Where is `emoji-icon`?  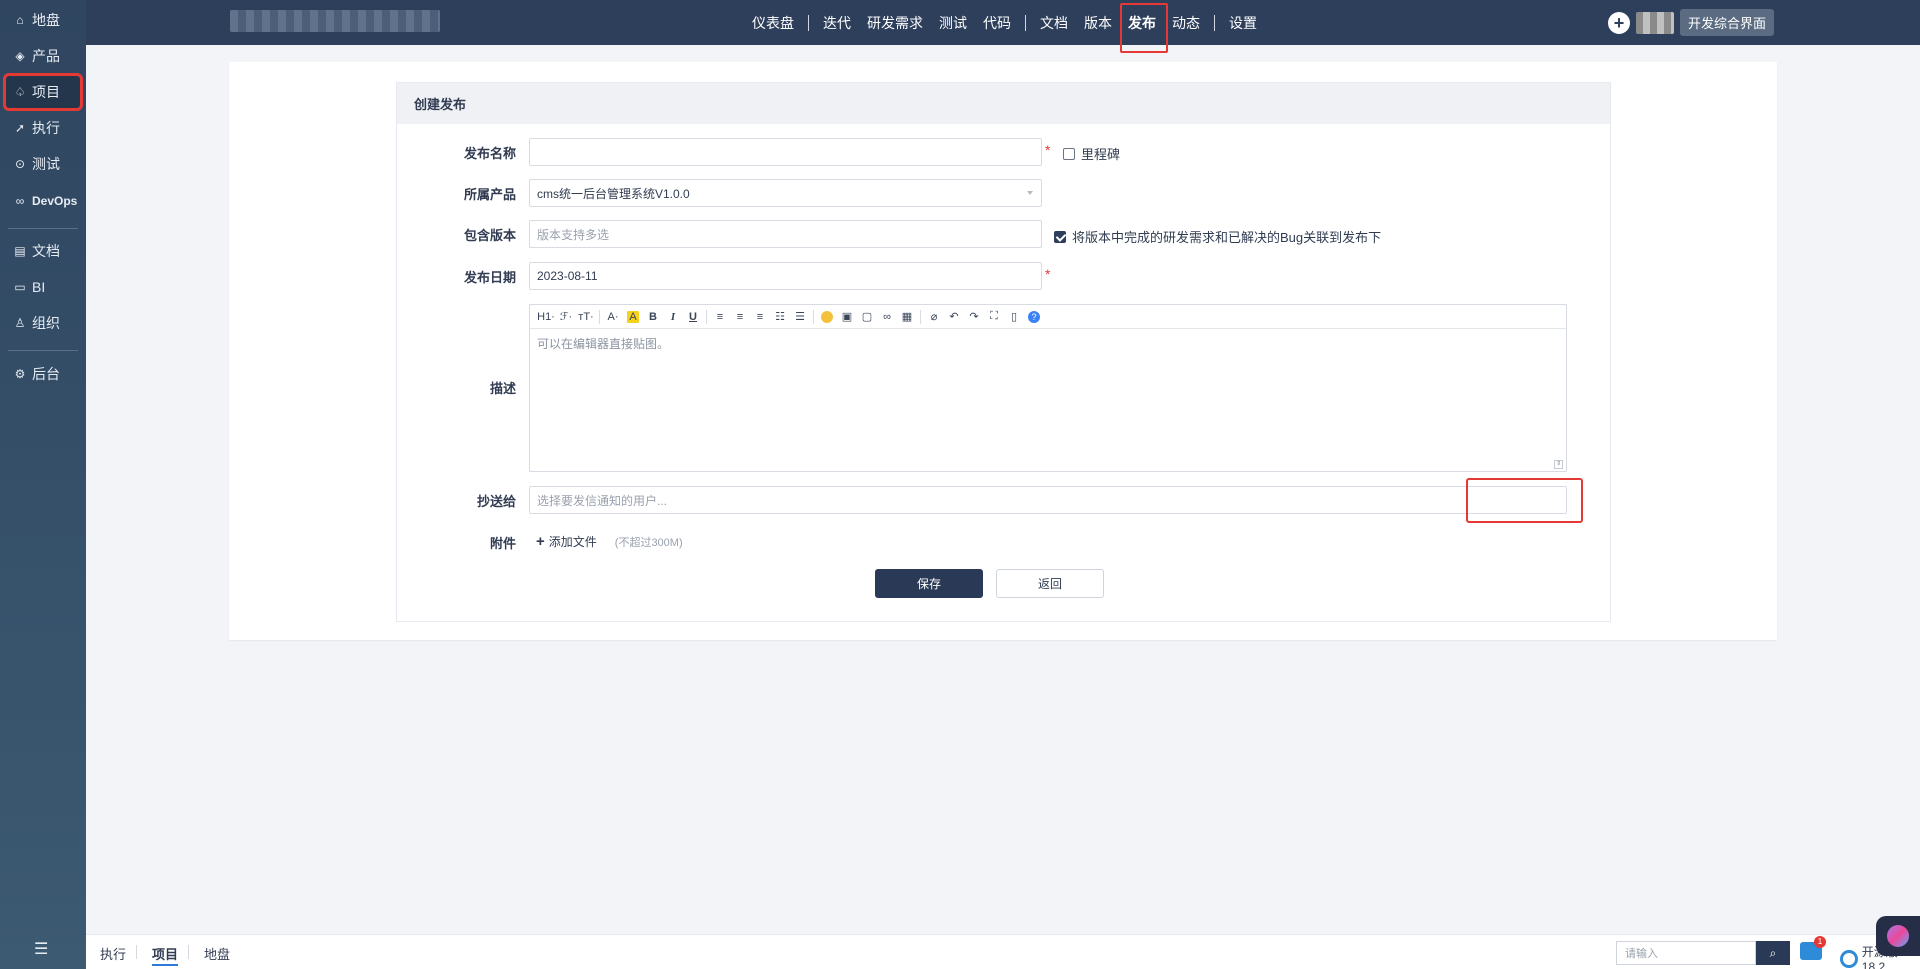
emoji-icon is located at coordinates (827, 316).